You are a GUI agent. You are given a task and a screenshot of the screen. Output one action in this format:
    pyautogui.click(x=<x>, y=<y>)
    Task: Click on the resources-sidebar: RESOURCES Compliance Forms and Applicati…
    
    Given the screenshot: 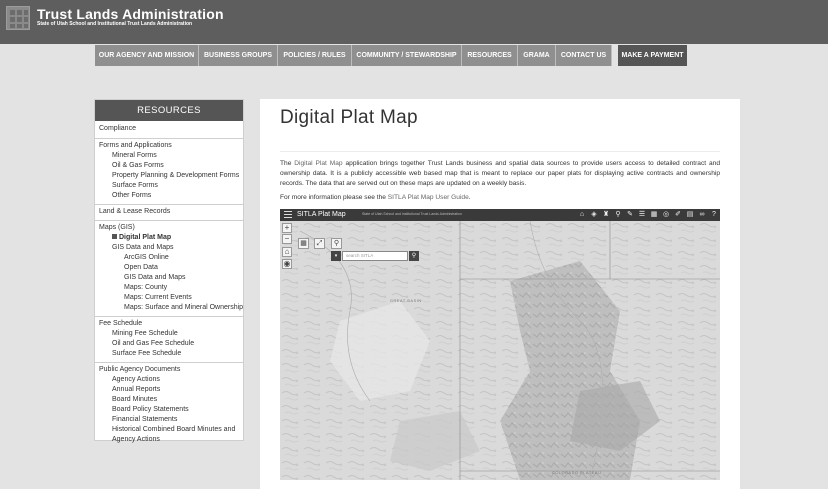 What is the action you would take?
    pyautogui.click(x=169, y=271)
    